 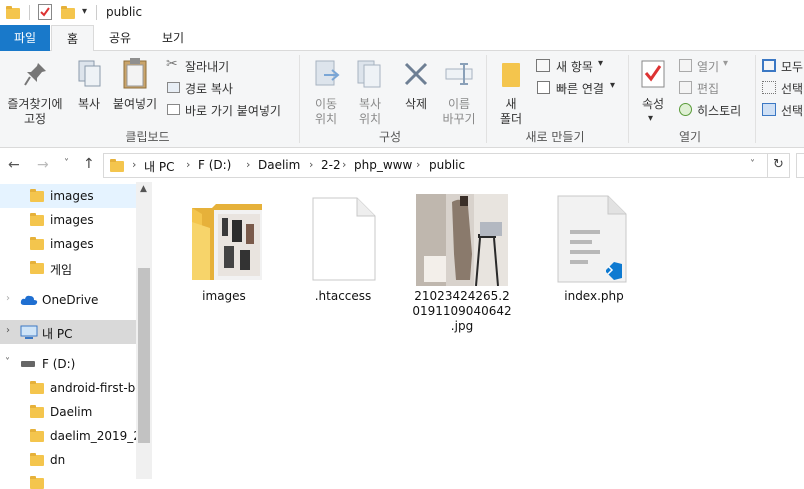 I want to click on blank-file-icon, so click(x=344, y=239).